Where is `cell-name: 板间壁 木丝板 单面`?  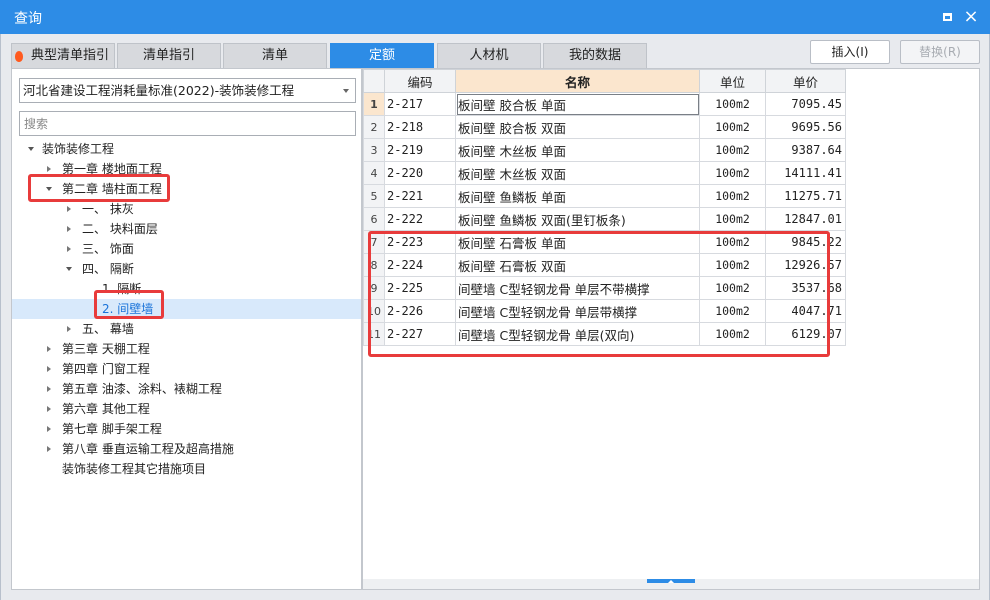 cell-name: 板间壁 木丝板 单面 is located at coordinates (577, 150).